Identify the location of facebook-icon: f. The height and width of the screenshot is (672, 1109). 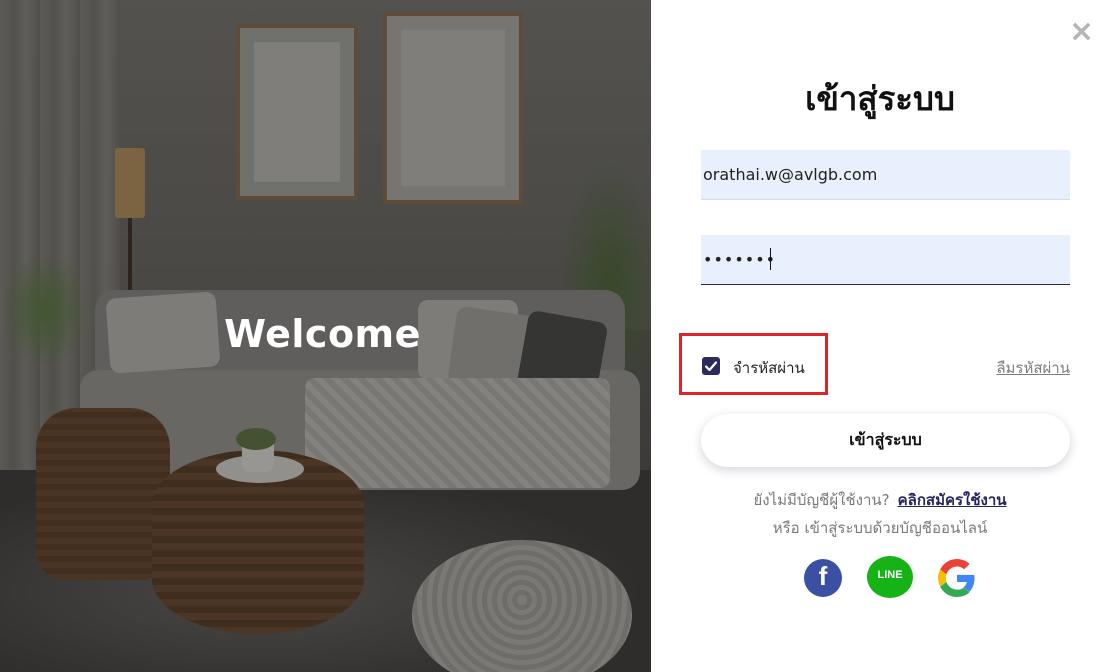
(823, 576).